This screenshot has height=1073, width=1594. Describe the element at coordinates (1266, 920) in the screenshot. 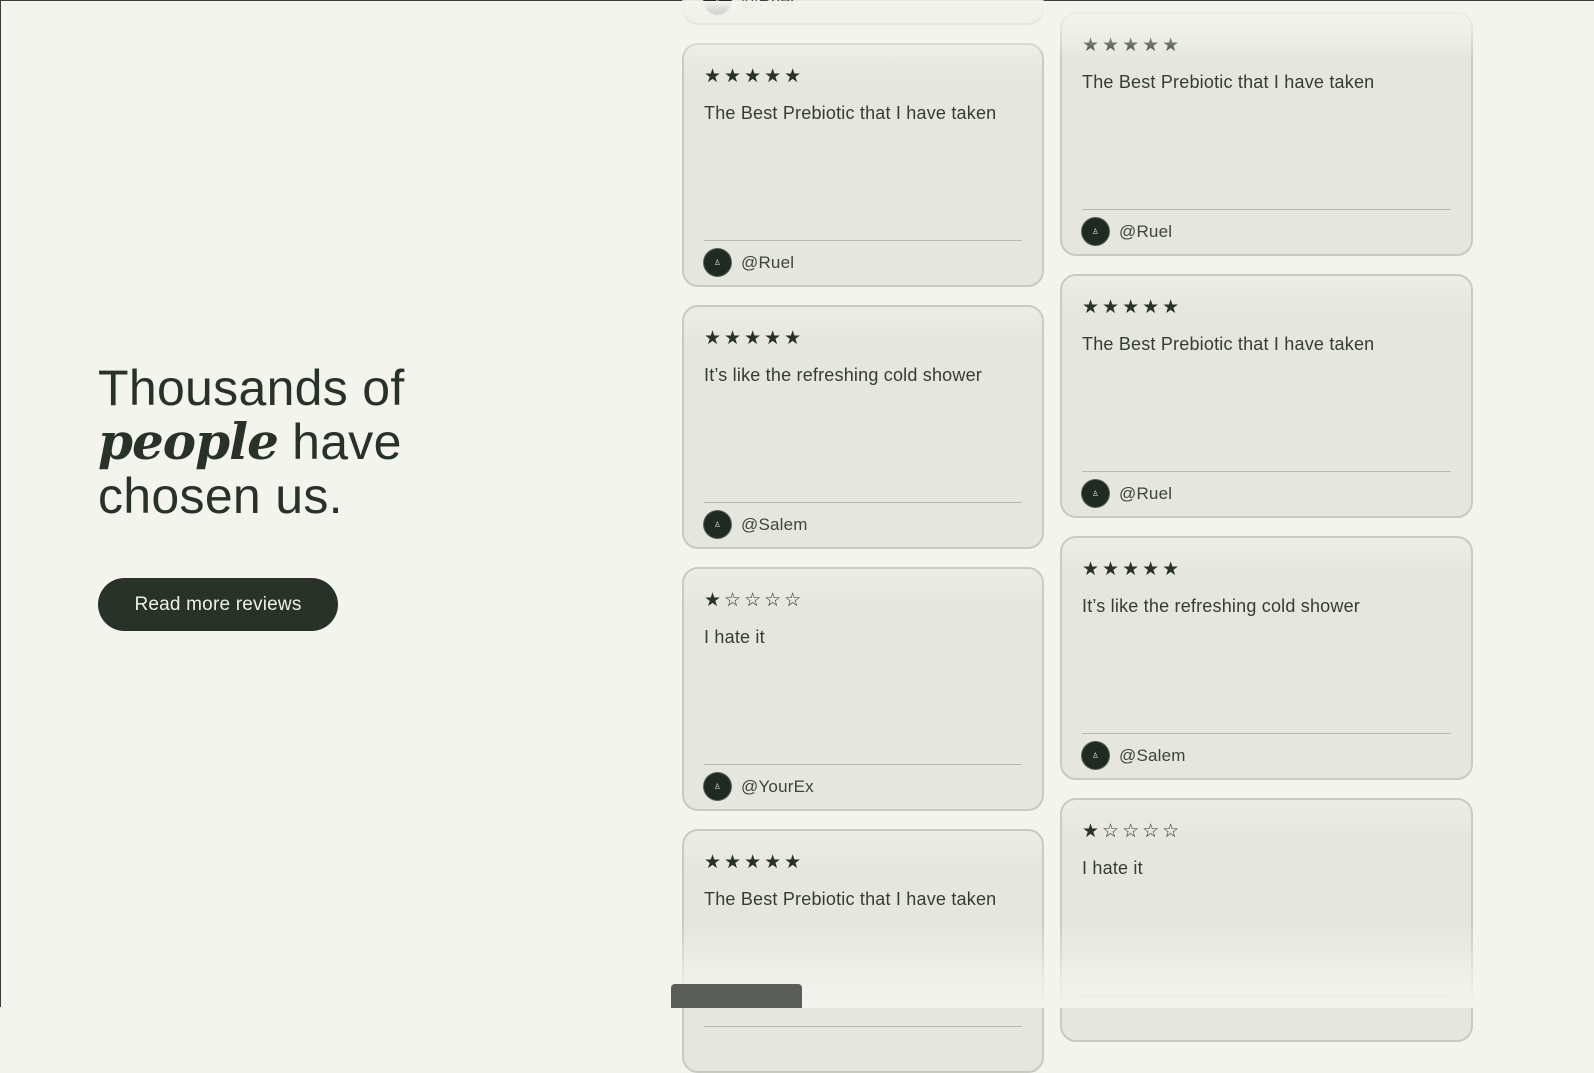

I see `review-card: ★☆☆☆☆ I hate it` at that location.